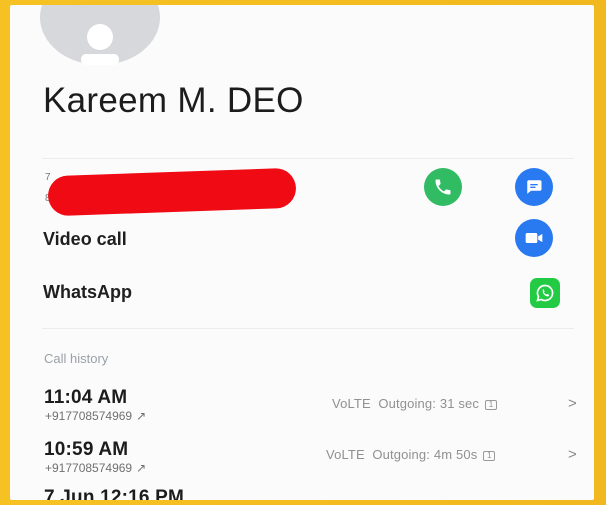 This screenshot has width=606, height=505. I want to click on redacted-phone-number, so click(172, 192).